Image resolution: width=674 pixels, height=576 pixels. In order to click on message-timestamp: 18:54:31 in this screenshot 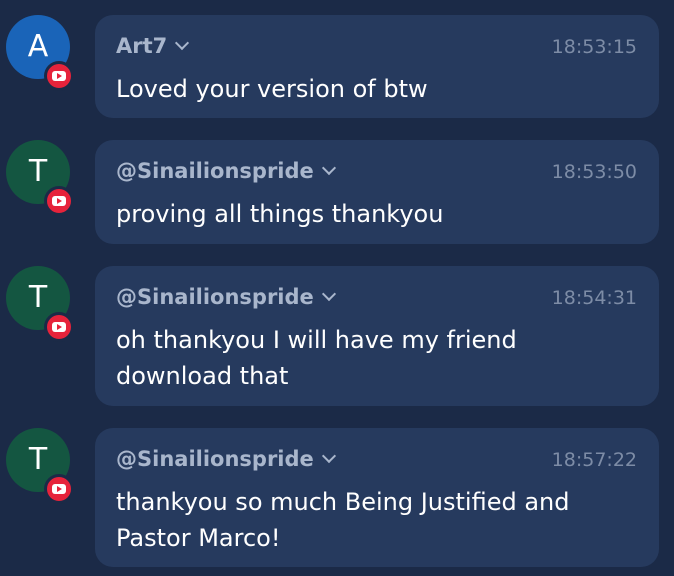, I will do `click(594, 298)`.